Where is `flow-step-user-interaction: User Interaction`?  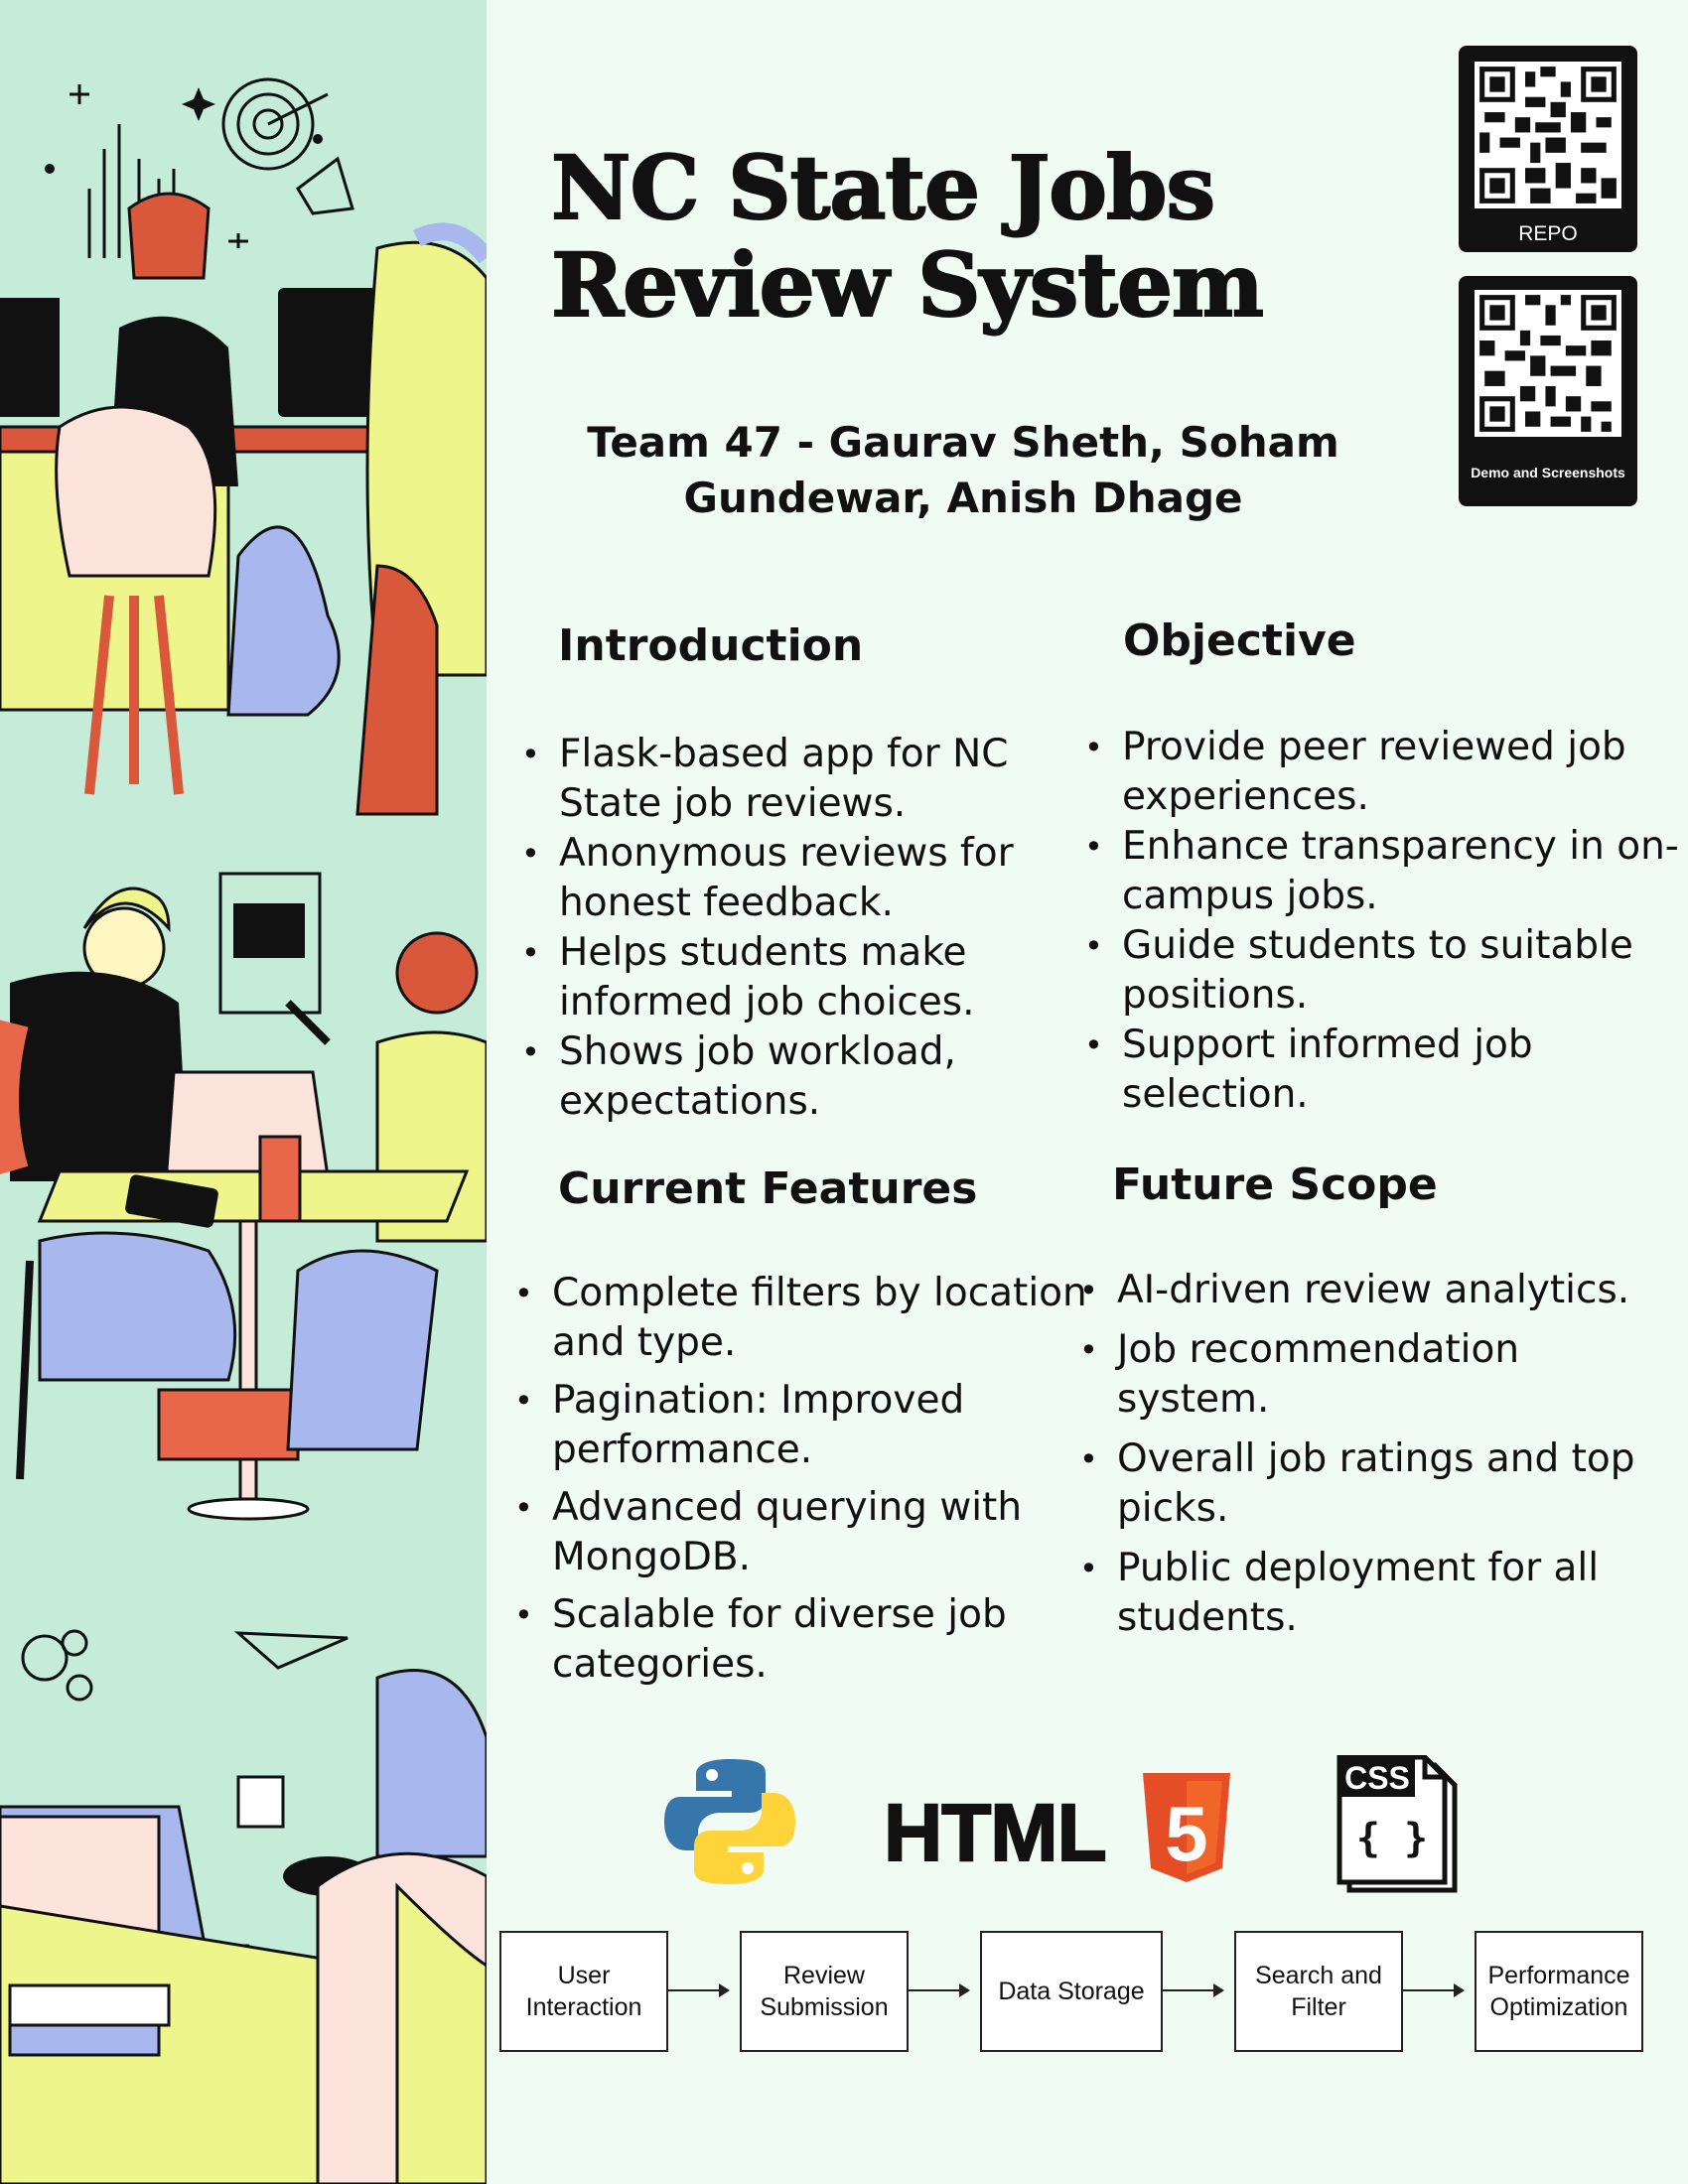
flow-step-user-interaction: User Interaction is located at coordinates (583, 1991).